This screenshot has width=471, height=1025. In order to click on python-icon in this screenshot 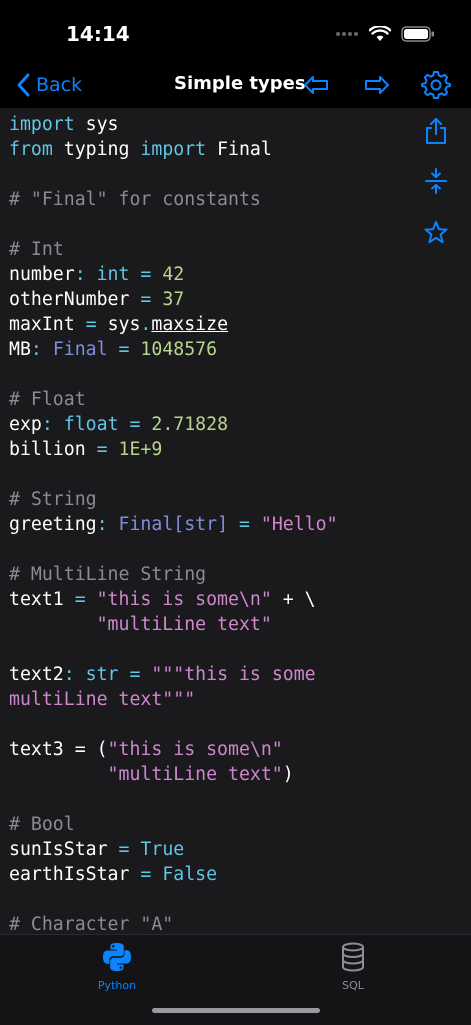, I will do `click(117, 957)`.